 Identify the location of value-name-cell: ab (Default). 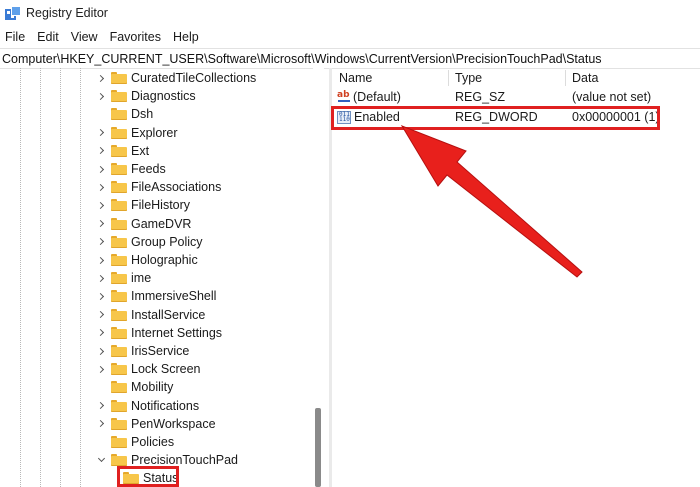
(369, 97).